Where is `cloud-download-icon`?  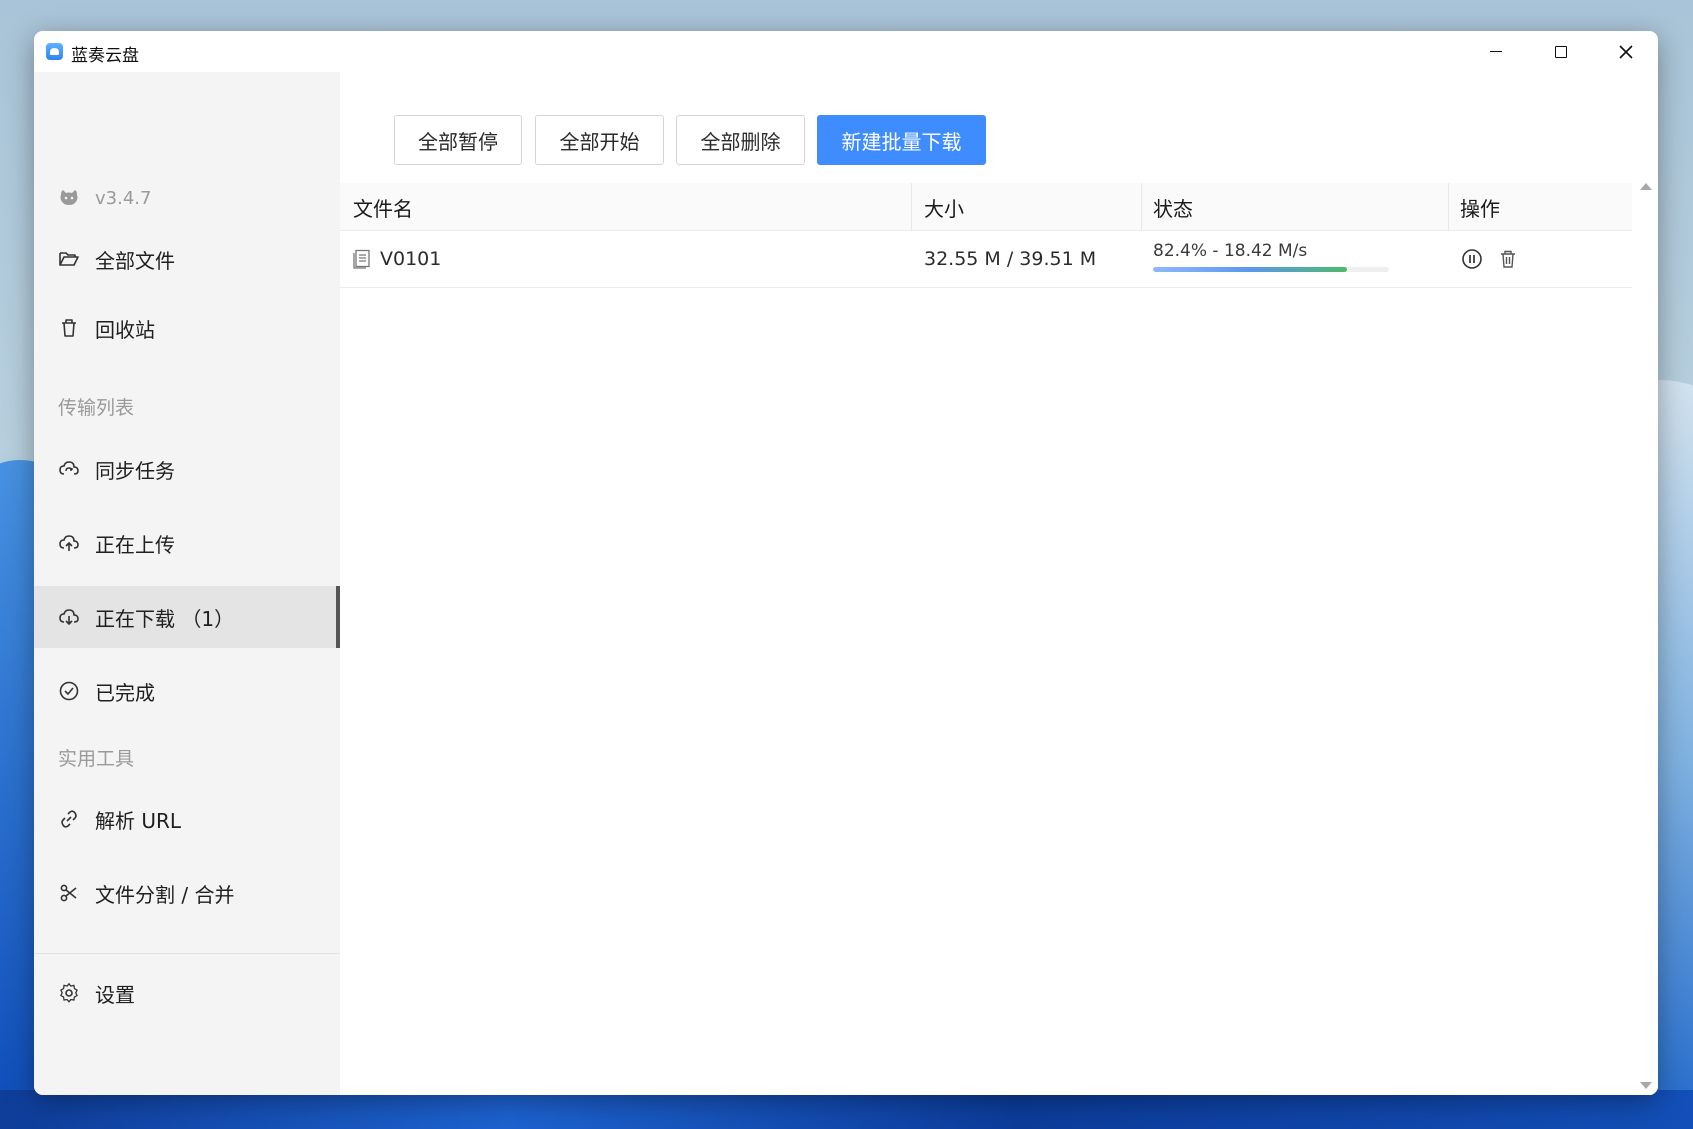
cloud-download-icon is located at coordinates (69, 617).